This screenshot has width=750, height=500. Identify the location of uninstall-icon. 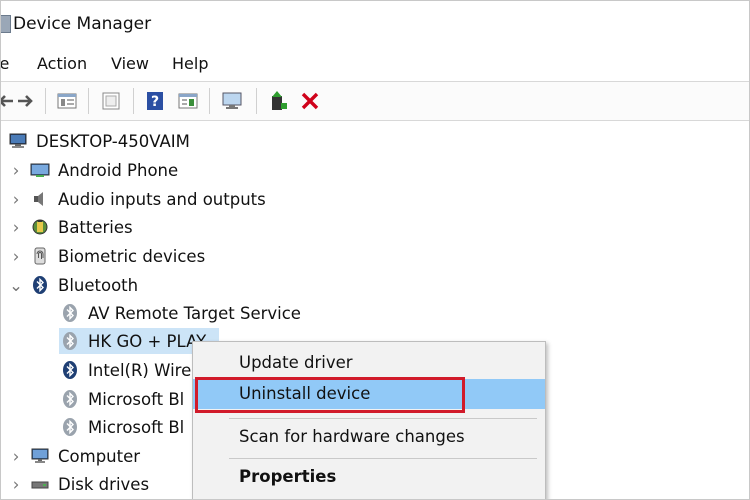
(310, 101).